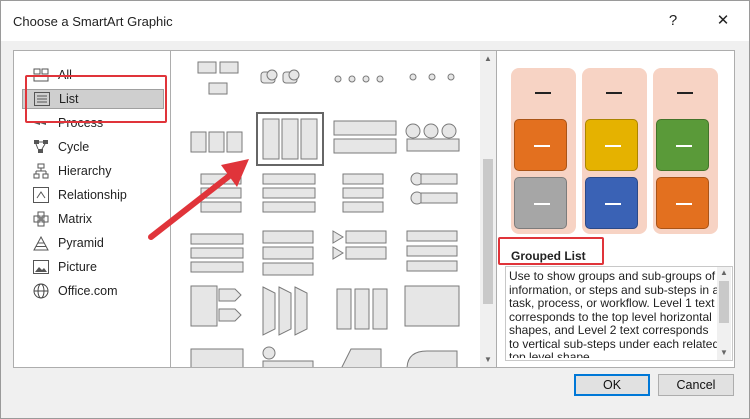  I want to click on cancel-button: Cancel, so click(696, 385).